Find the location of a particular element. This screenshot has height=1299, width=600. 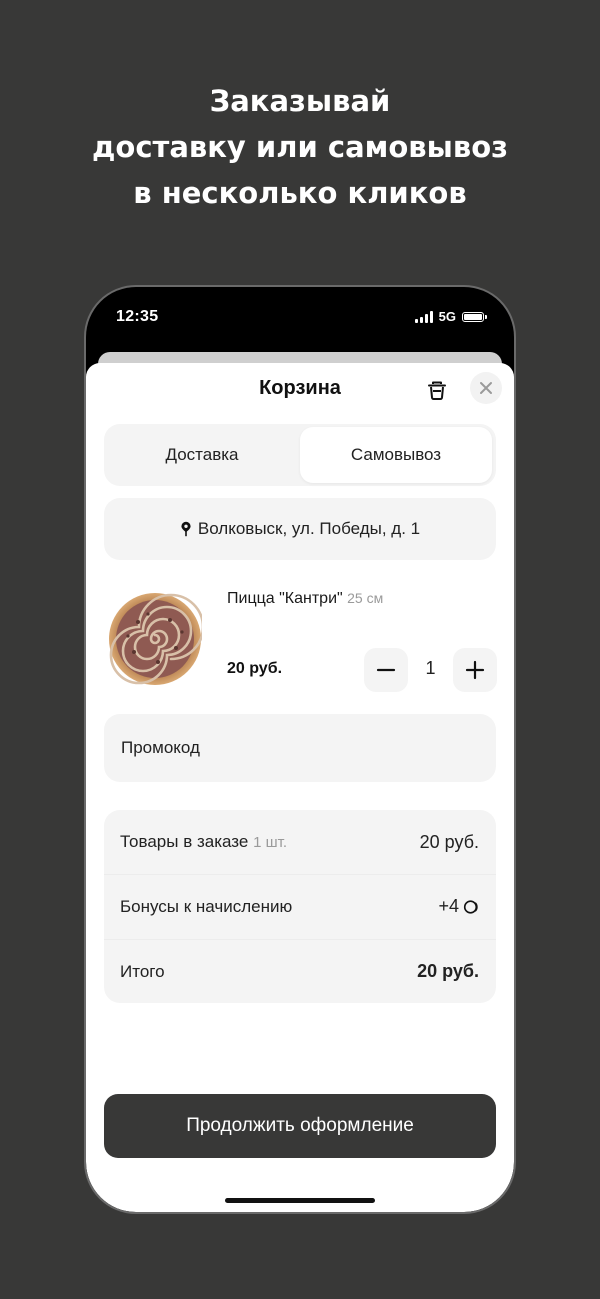

status-bar: 12:35 5G is located at coordinates (300, 318).